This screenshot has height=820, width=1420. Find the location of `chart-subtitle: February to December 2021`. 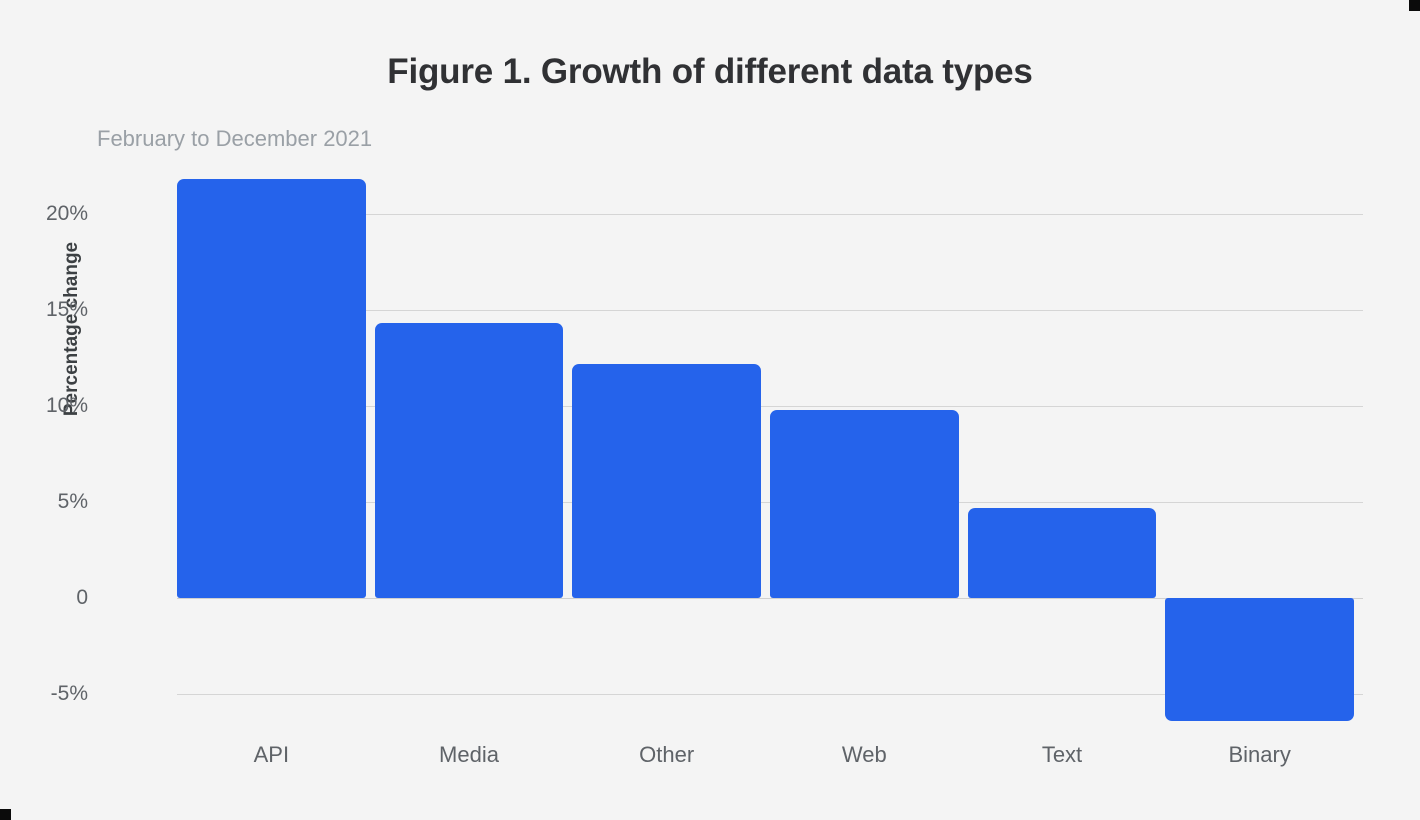

chart-subtitle: February to December 2021 is located at coordinates (235, 138).